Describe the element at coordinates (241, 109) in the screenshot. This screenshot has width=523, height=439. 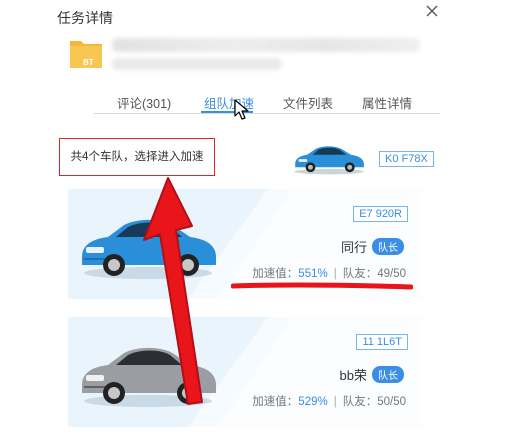
I see `mouse-cursor-icon` at that location.